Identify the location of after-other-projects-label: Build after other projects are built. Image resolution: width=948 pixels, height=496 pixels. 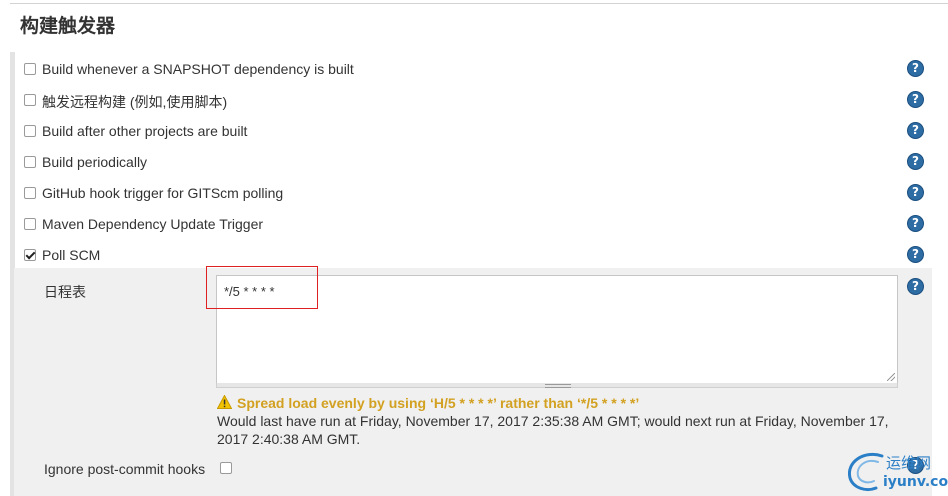
(145, 131).